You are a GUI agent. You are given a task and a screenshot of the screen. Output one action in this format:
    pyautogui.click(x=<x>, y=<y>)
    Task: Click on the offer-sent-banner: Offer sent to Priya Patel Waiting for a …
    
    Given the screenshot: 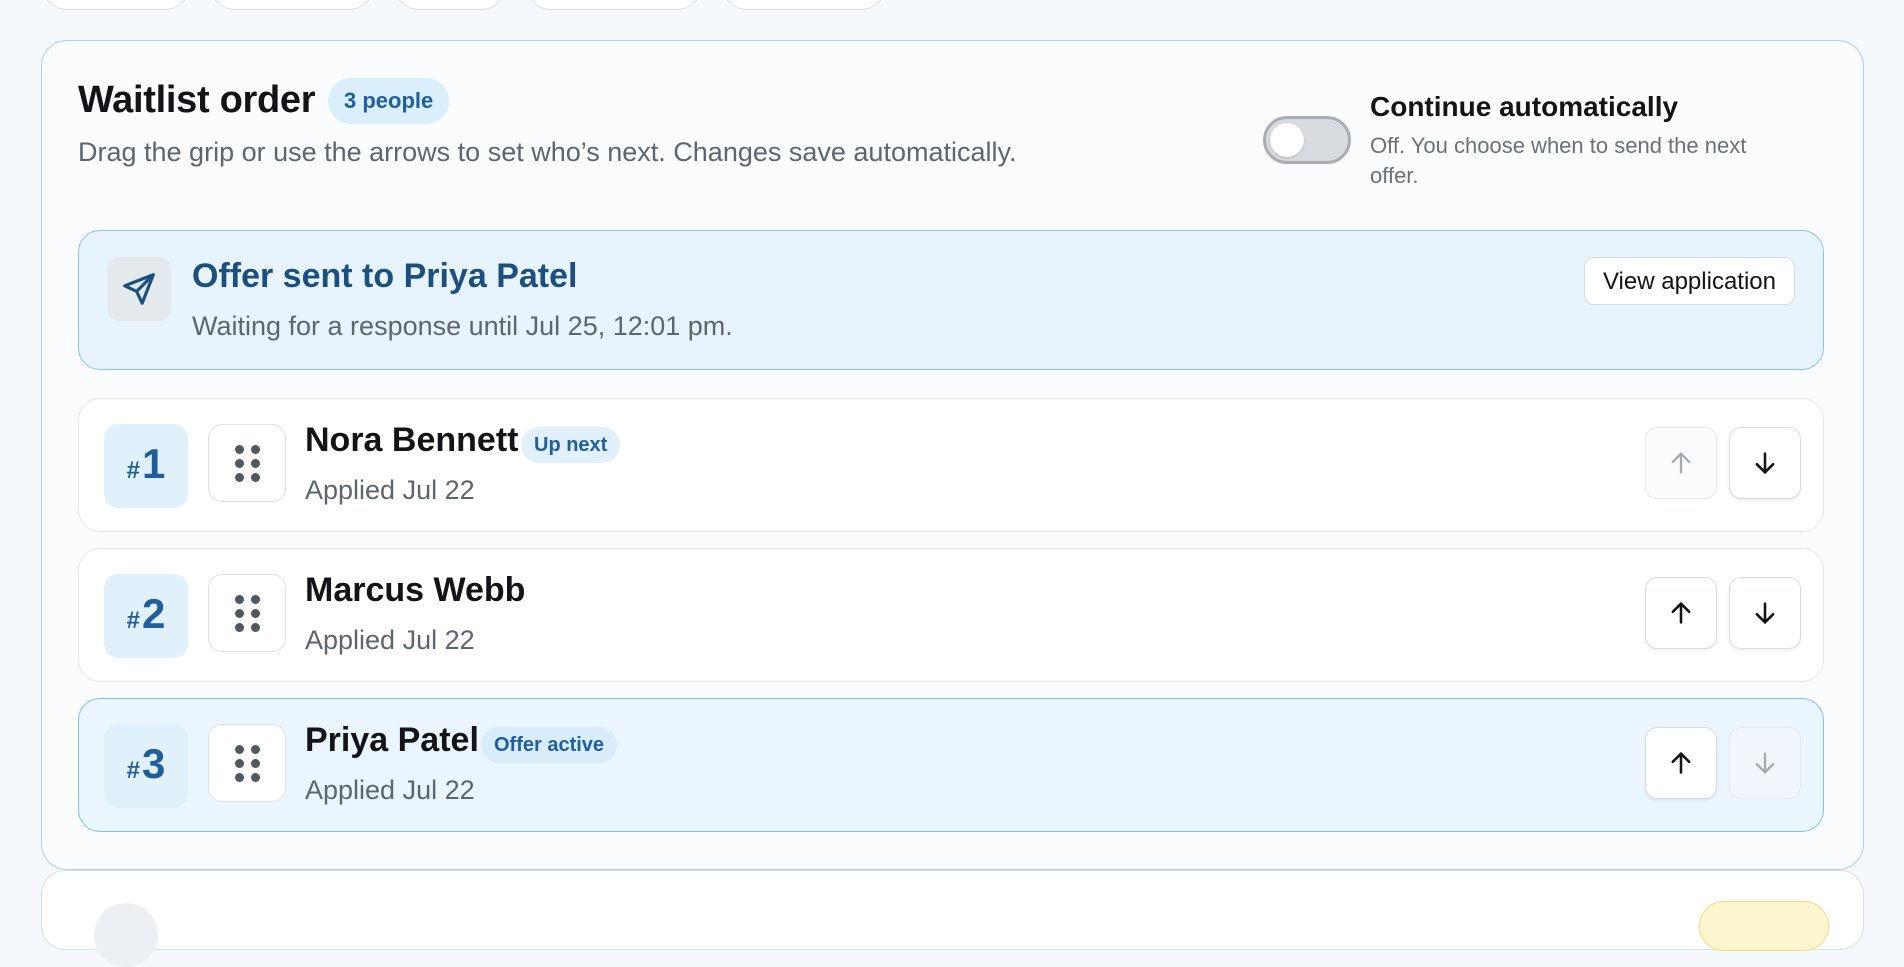 What is the action you would take?
    pyautogui.click(x=951, y=300)
    